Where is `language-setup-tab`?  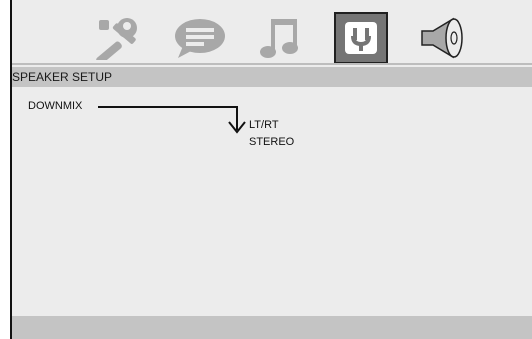 language-setup-tab is located at coordinates (200, 38).